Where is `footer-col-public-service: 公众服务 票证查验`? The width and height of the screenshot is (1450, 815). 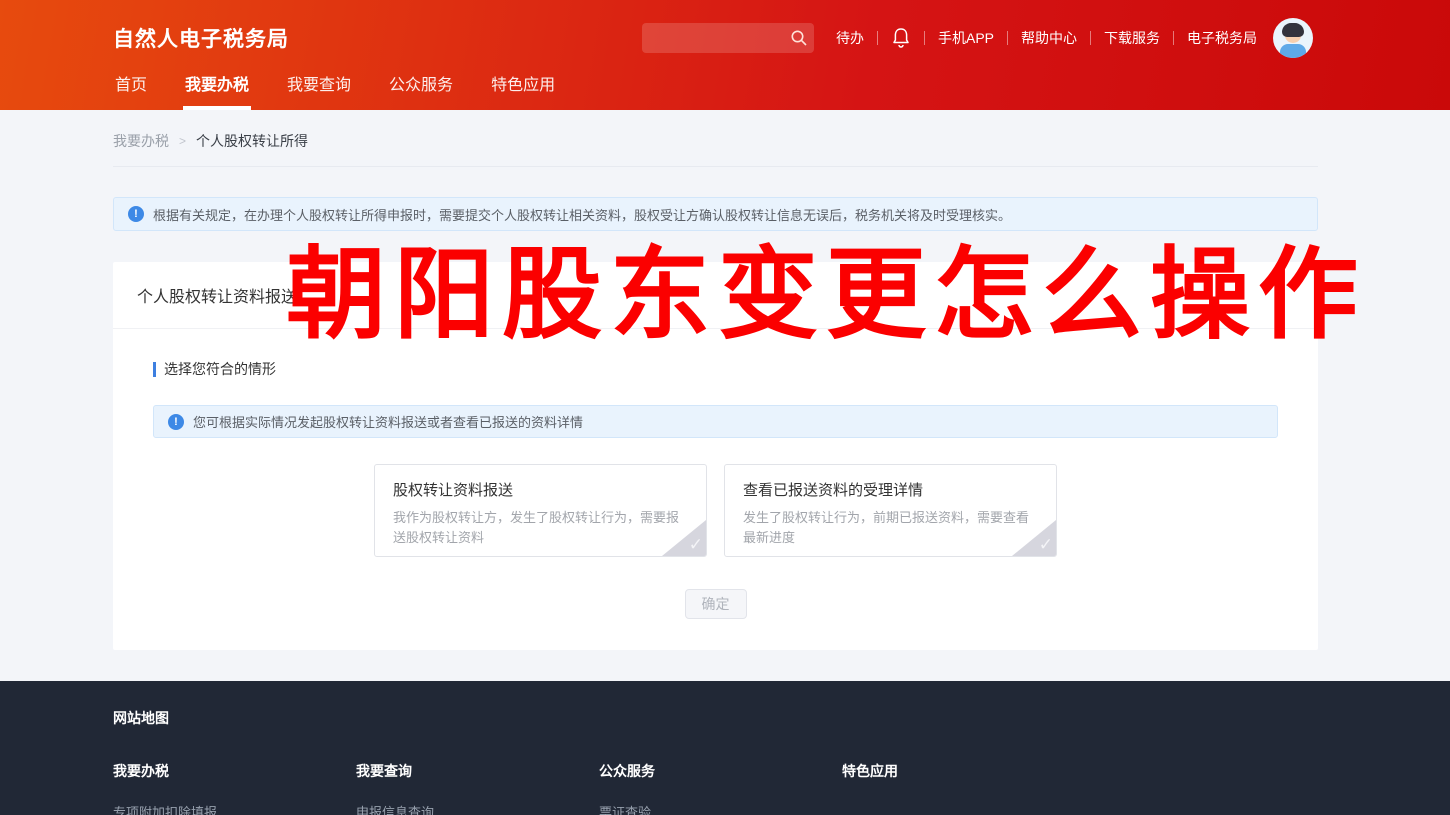
footer-col-public-service: 公众服务 票证查验 is located at coordinates (720, 788).